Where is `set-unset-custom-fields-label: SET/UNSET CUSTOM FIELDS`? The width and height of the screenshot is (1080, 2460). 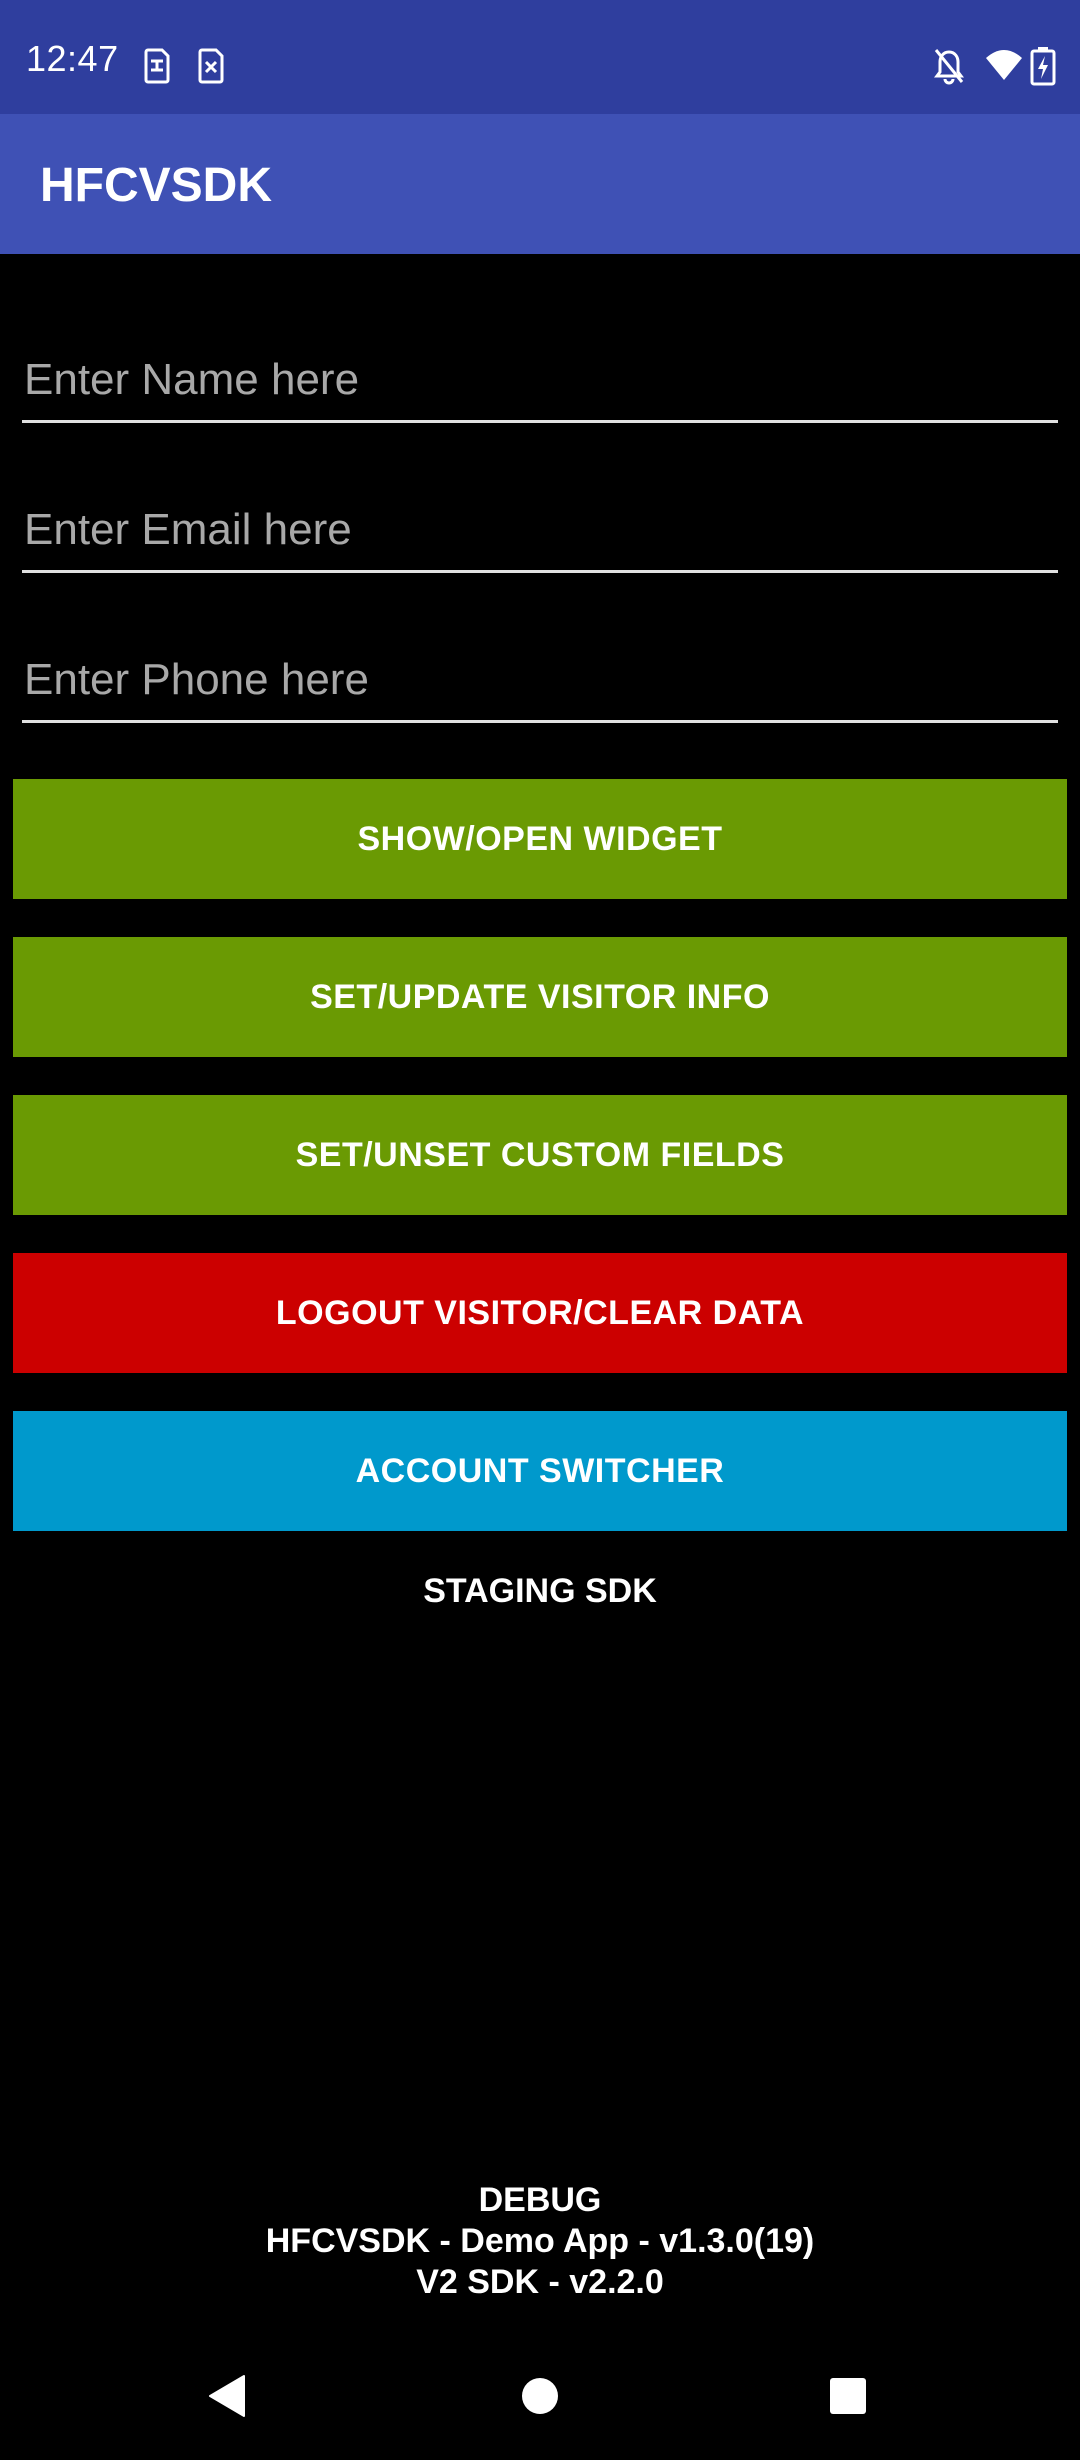
set-unset-custom-fields-label: SET/UNSET CUSTOM FIELDS is located at coordinates (540, 1154).